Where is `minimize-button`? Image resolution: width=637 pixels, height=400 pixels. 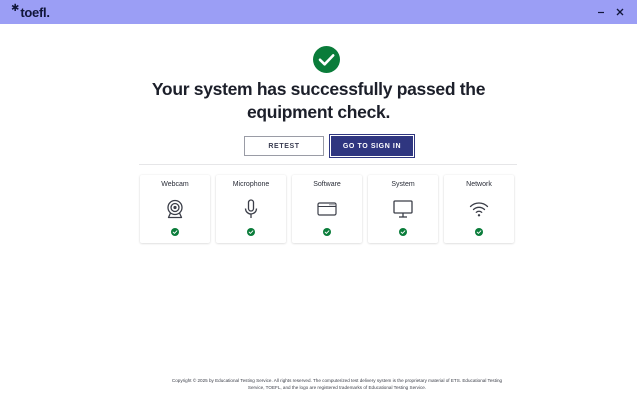
minimize-button is located at coordinates (601, 12).